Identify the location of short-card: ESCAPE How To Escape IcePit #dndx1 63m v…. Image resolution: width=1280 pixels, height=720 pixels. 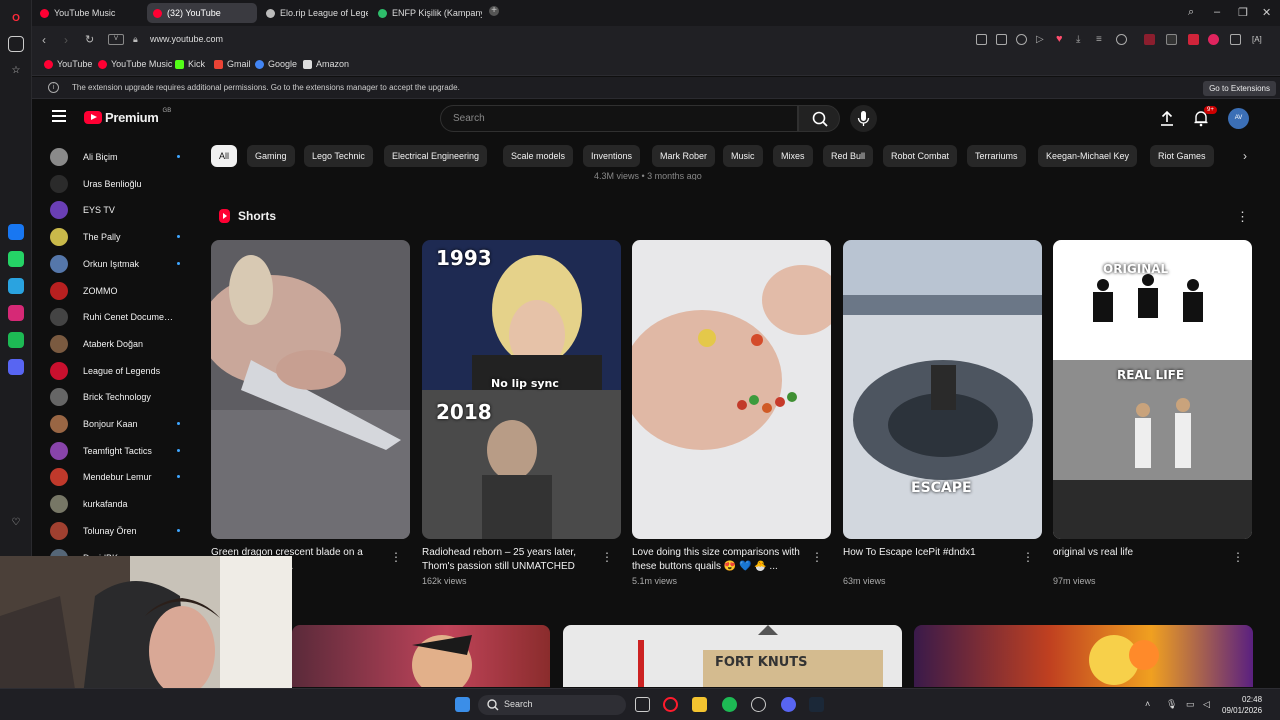
(942, 413).